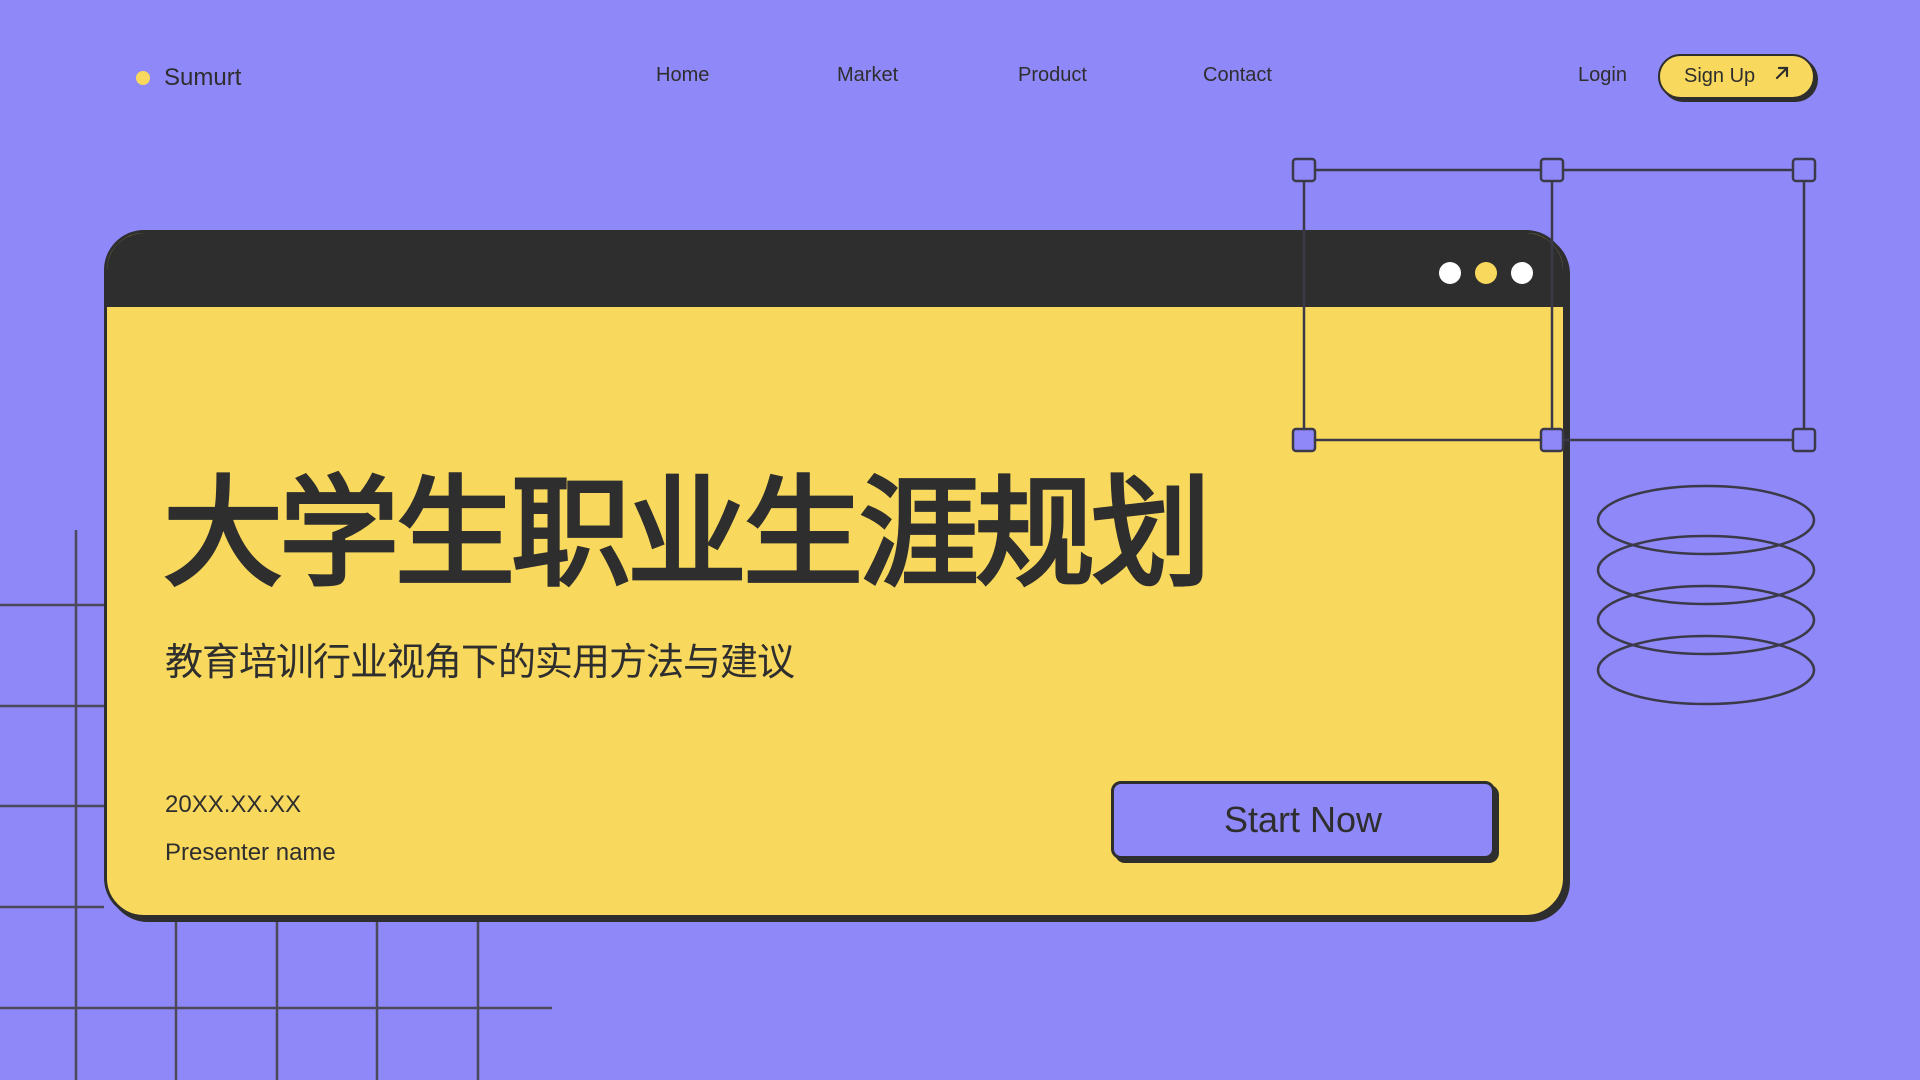  Describe the element at coordinates (1706, 595) in the screenshot. I see `stacked-rings-icon` at that location.